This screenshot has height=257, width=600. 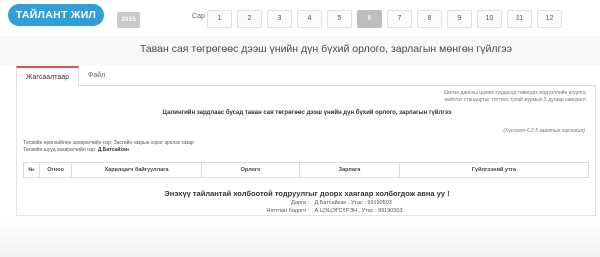 What do you see at coordinates (56, 15) in the screenshot?
I see `report-year-title: ТАЙЛАНТ ЖИЛ` at bounding box center [56, 15].